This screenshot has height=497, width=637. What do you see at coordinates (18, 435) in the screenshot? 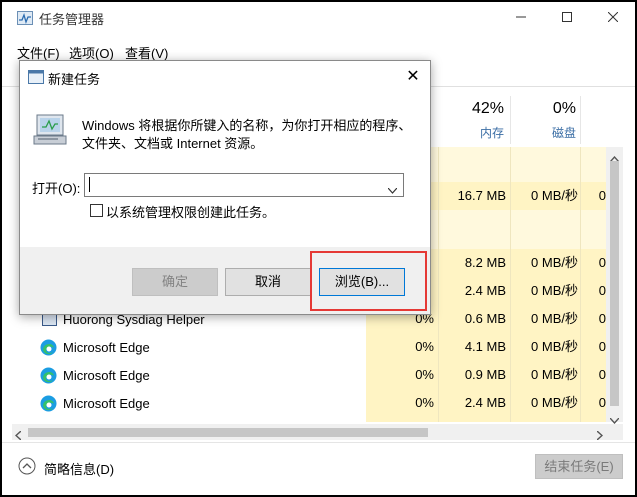
I see `scroll-left-icon` at bounding box center [18, 435].